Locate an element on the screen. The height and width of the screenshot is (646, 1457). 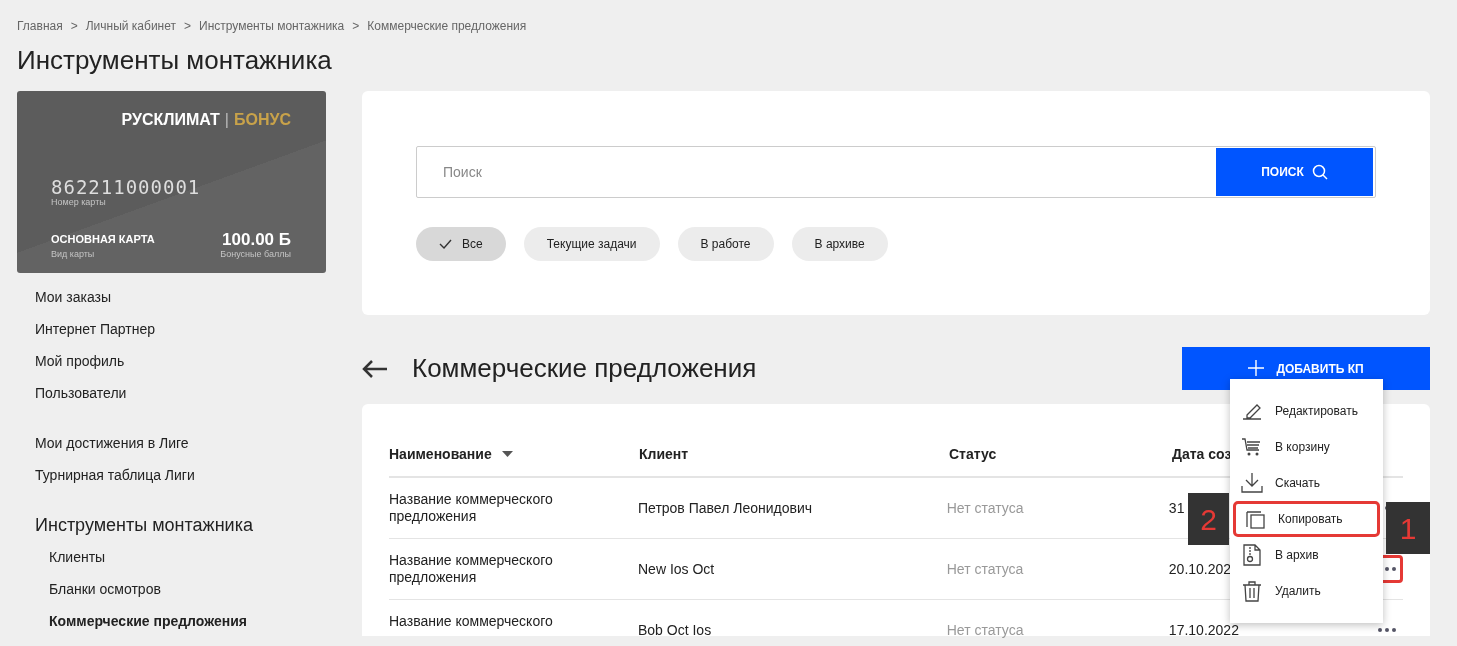
bonus-balance: 100.00 Б is located at coordinates (256, 239).